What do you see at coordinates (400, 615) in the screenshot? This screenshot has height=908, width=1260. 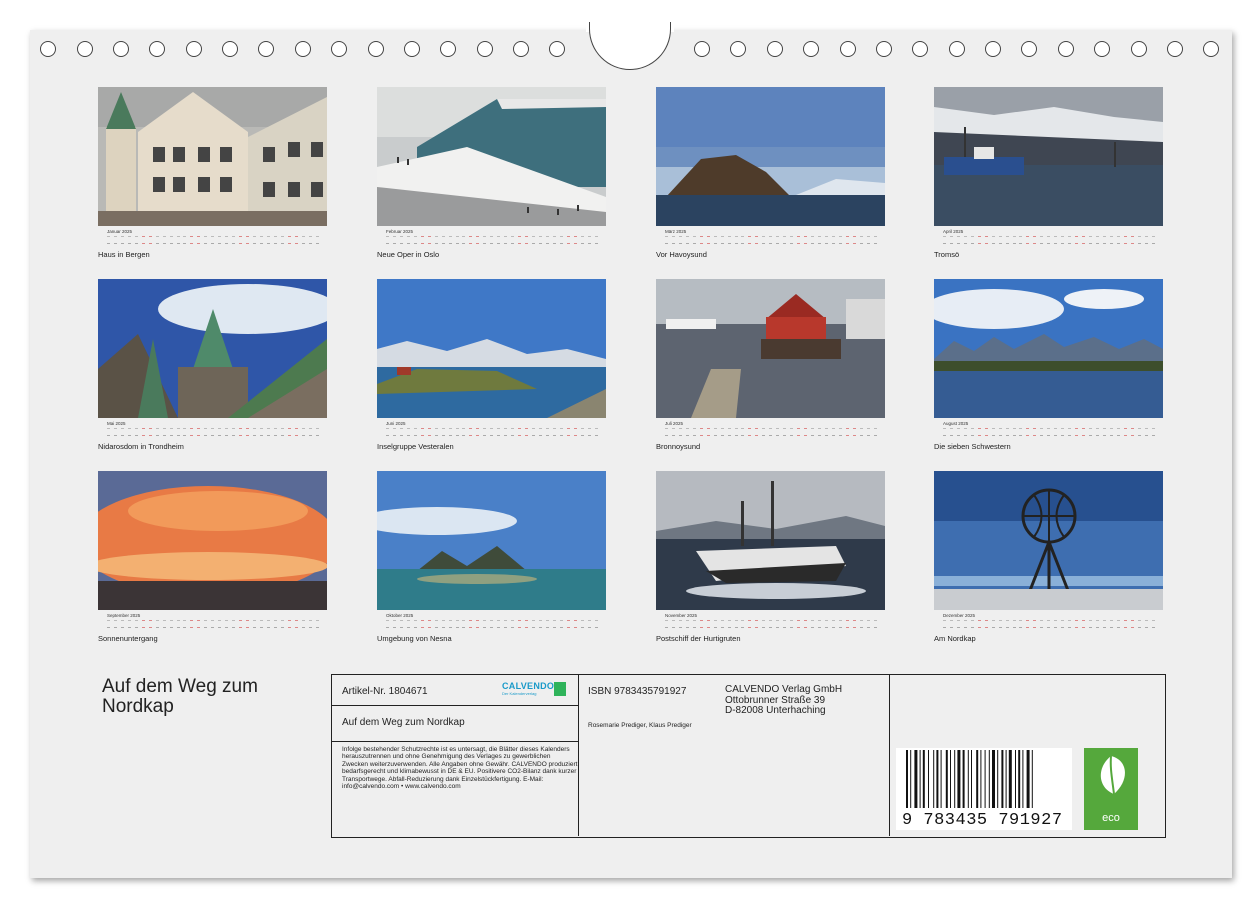 I see `month-label: Oktober 2025` at bounding box center [400, 615].